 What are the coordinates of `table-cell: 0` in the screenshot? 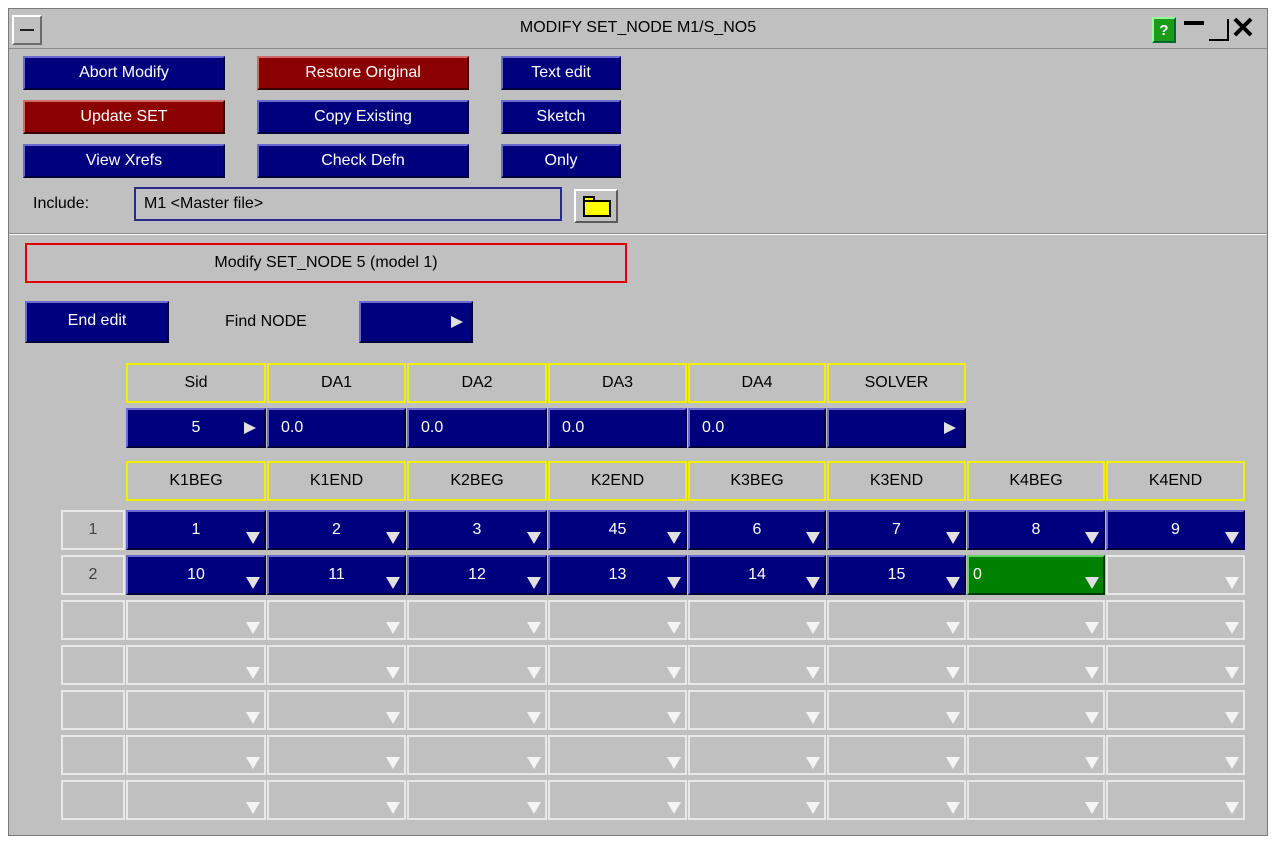 It's located at (1036, 575).